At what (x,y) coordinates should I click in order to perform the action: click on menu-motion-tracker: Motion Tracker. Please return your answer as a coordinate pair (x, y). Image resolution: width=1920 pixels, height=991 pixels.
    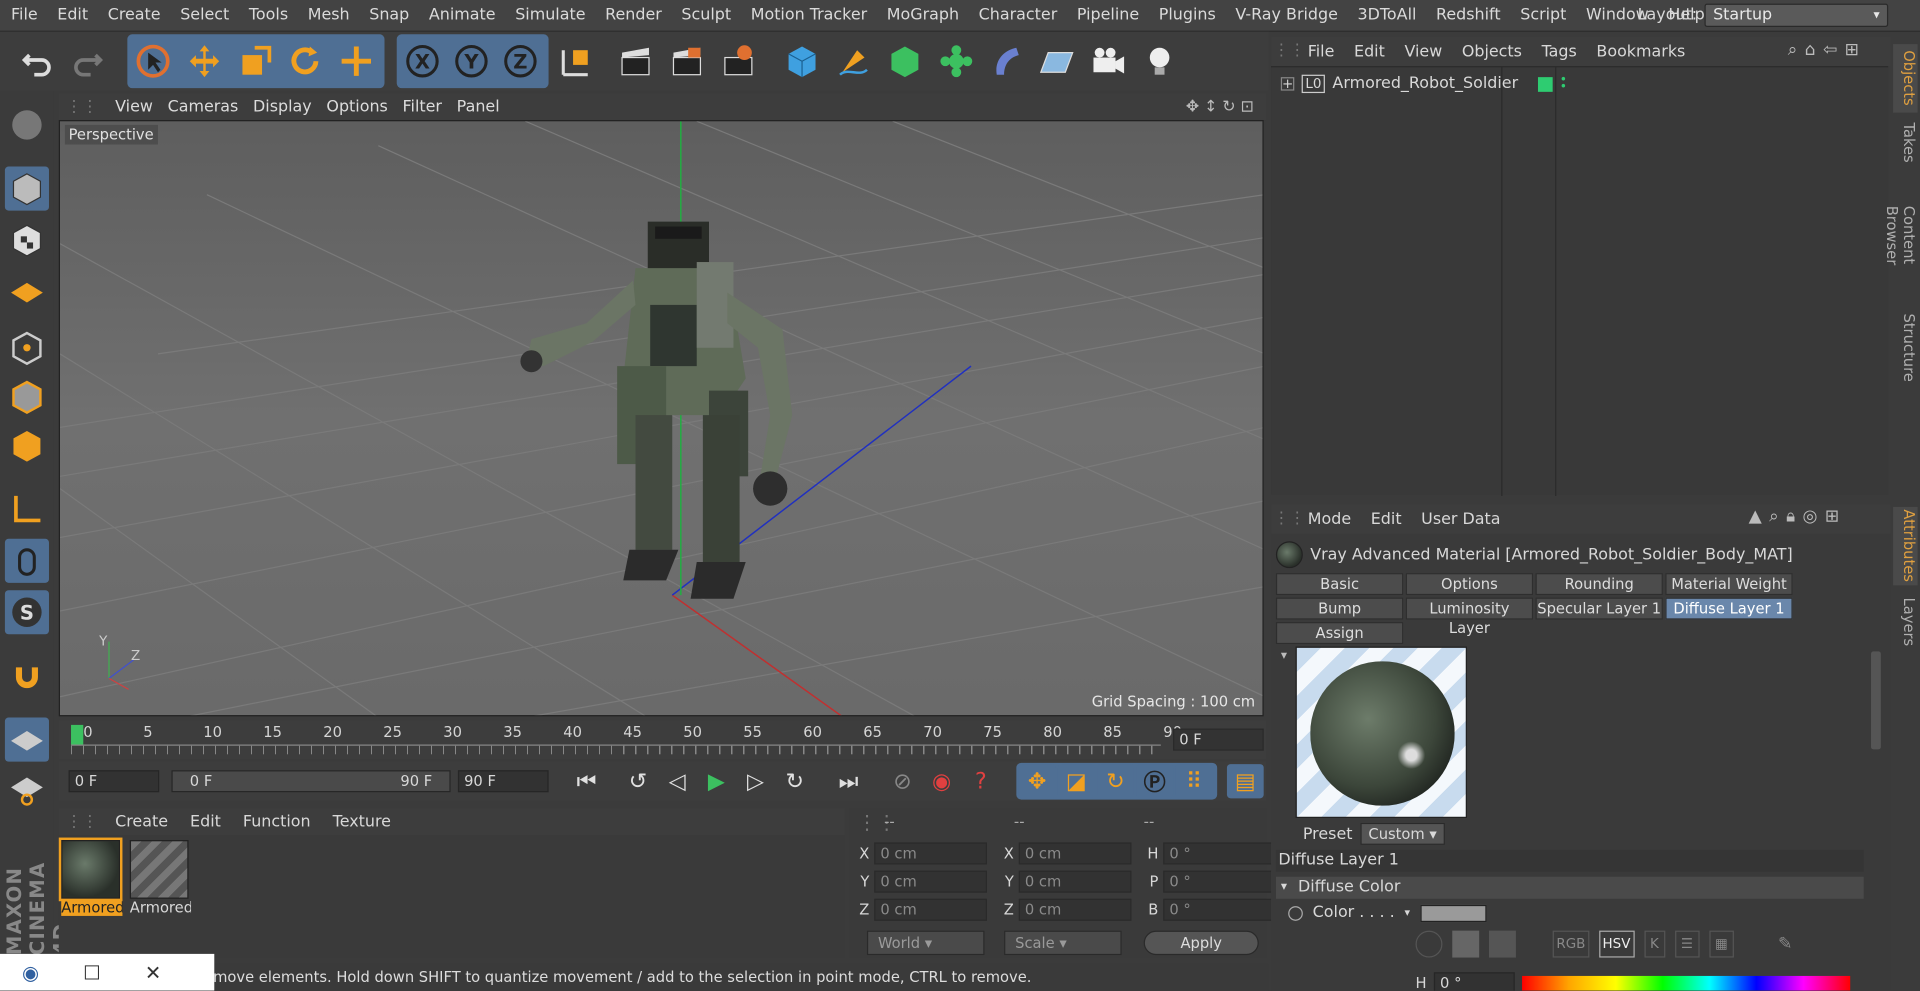
    Looking at the image, I should click on (809, 15).